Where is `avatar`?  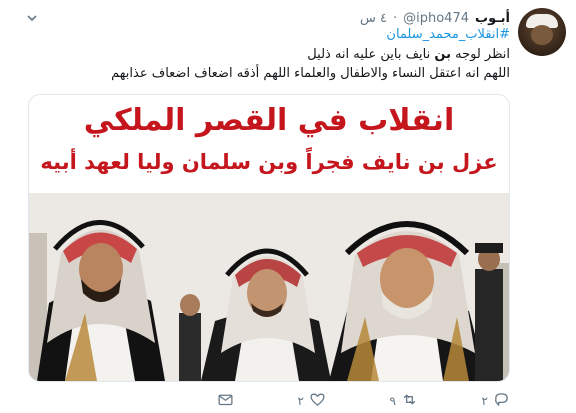
avatar is located at coordinates (542, 32).